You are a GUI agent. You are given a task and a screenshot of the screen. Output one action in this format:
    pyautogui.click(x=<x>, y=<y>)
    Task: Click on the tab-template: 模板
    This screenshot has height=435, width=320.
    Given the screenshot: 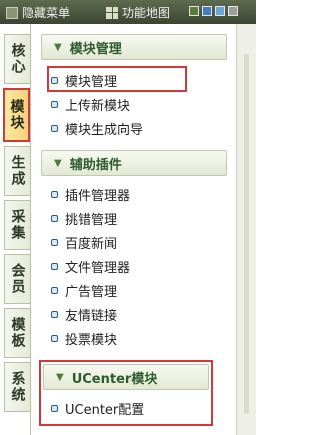 What is the action you would take?
    pyautogui.click(x=17, y=333)
    